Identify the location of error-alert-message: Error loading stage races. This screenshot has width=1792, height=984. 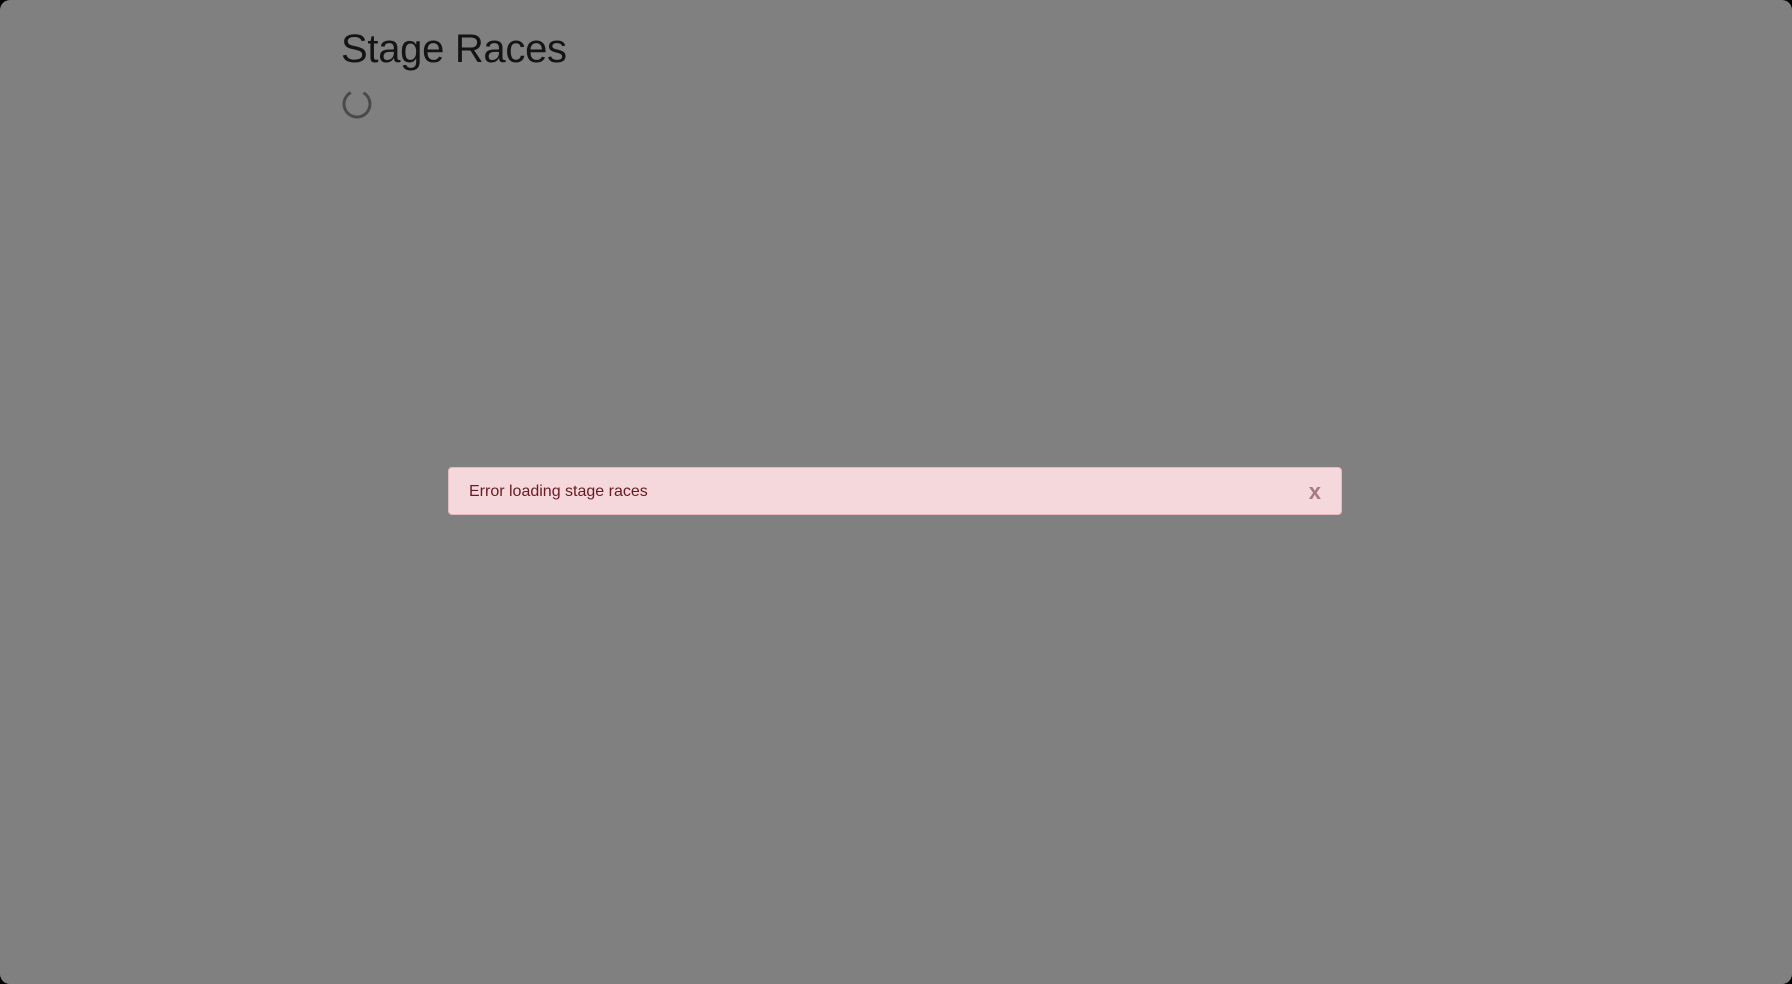
(558, 491).